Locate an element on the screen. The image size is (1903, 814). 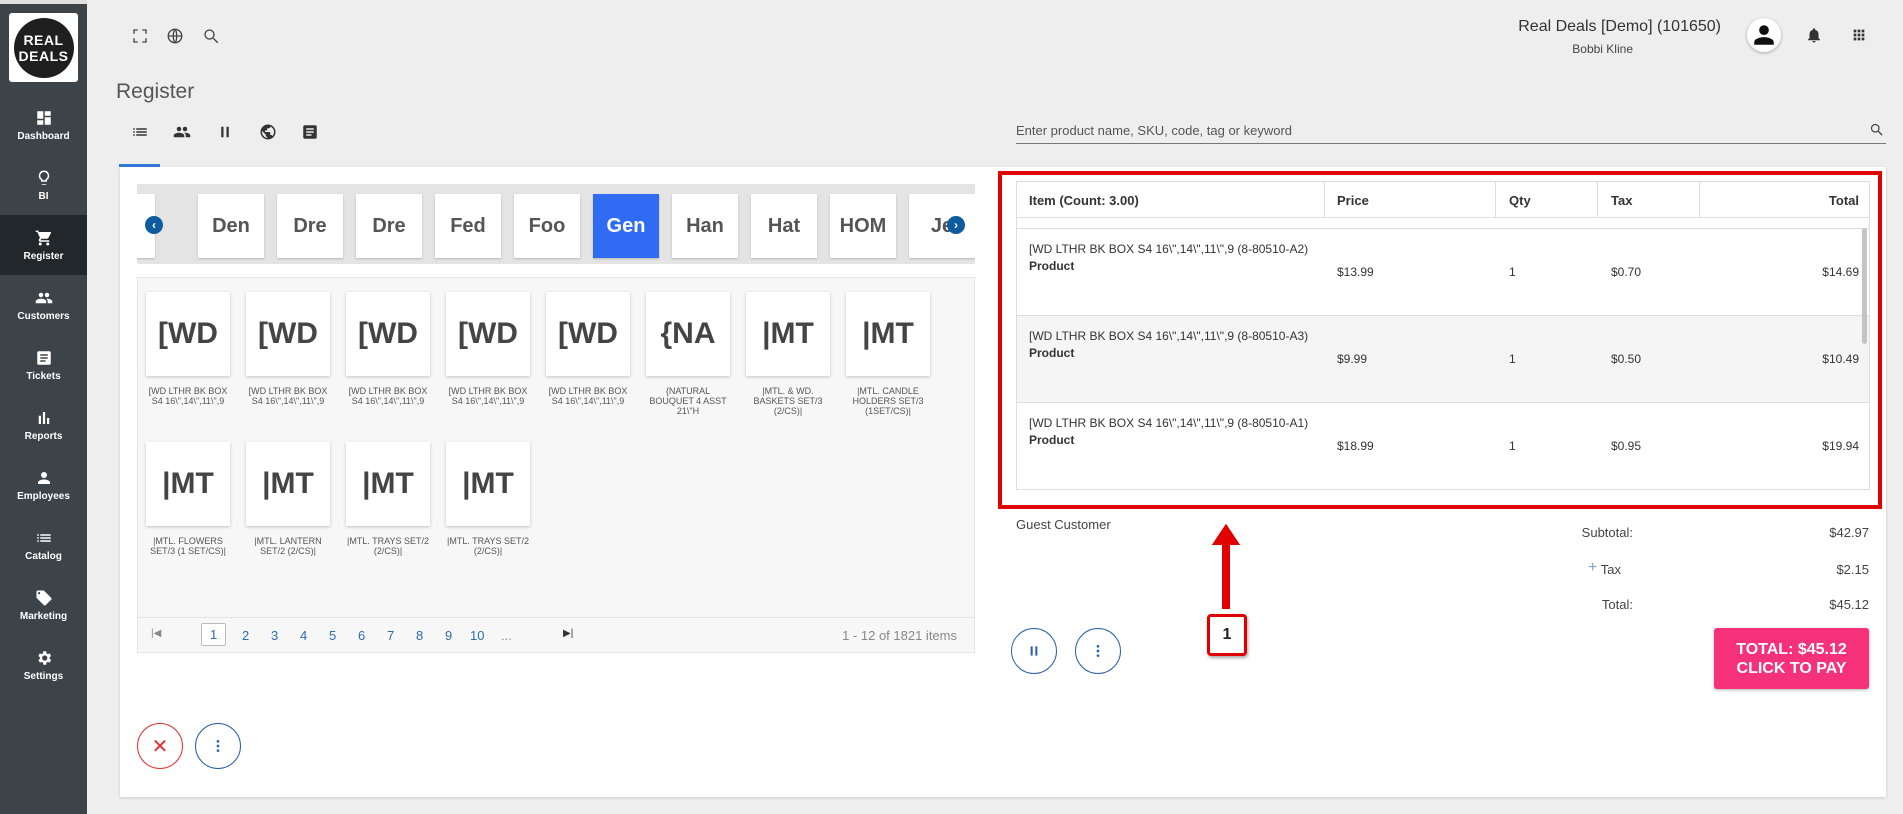
page-button: 6 is located at coordinates (361, 635).